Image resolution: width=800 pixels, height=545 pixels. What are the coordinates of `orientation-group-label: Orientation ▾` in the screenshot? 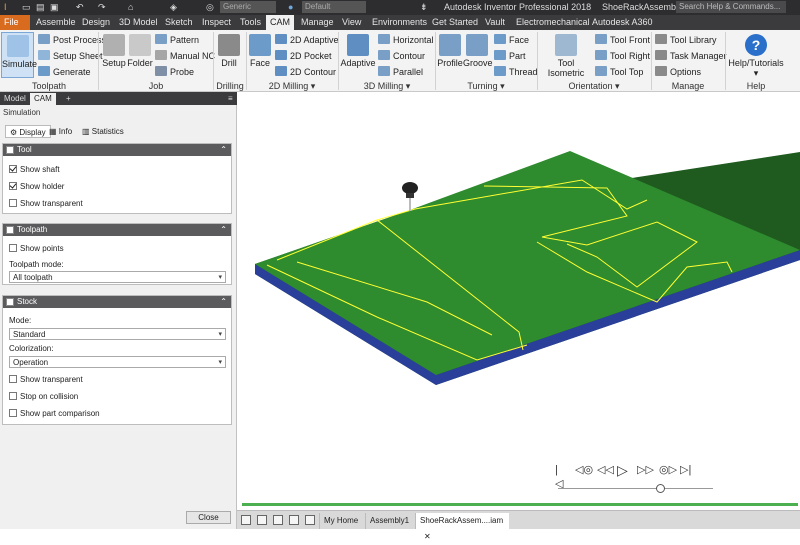 It's located at (594, 86).